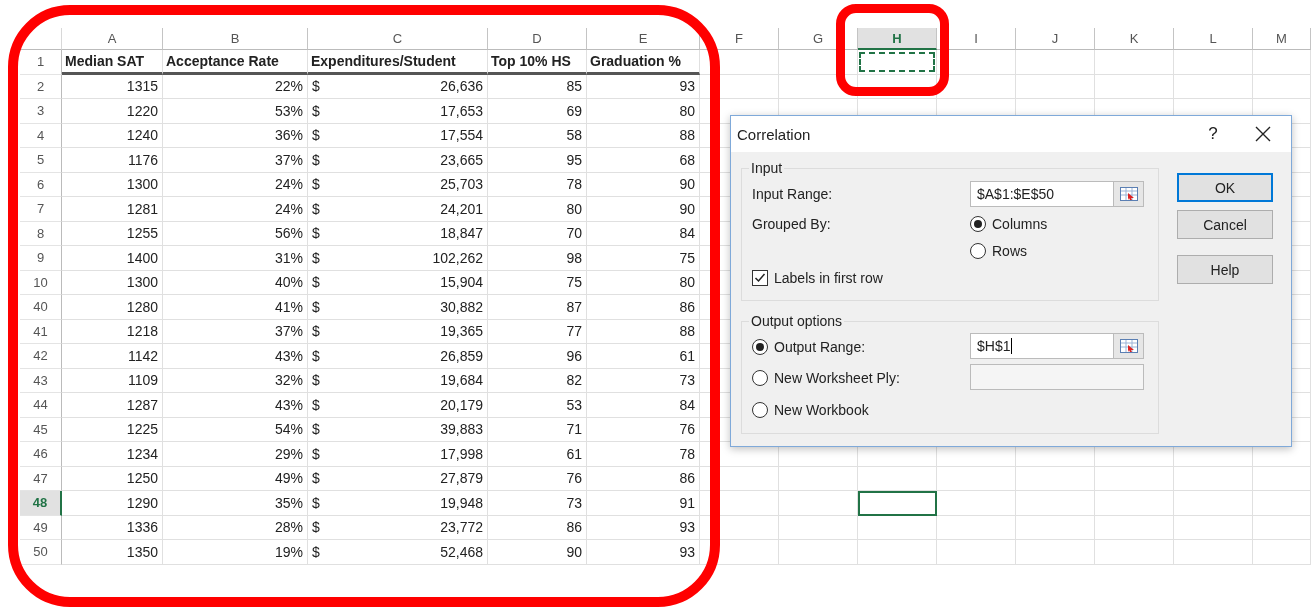 The height and width of the screenshot is (609, 1311). What do you see at coordinates (41, 282) in the screenshot?
I see `row-header: 10` at bounding box center [41, 282].